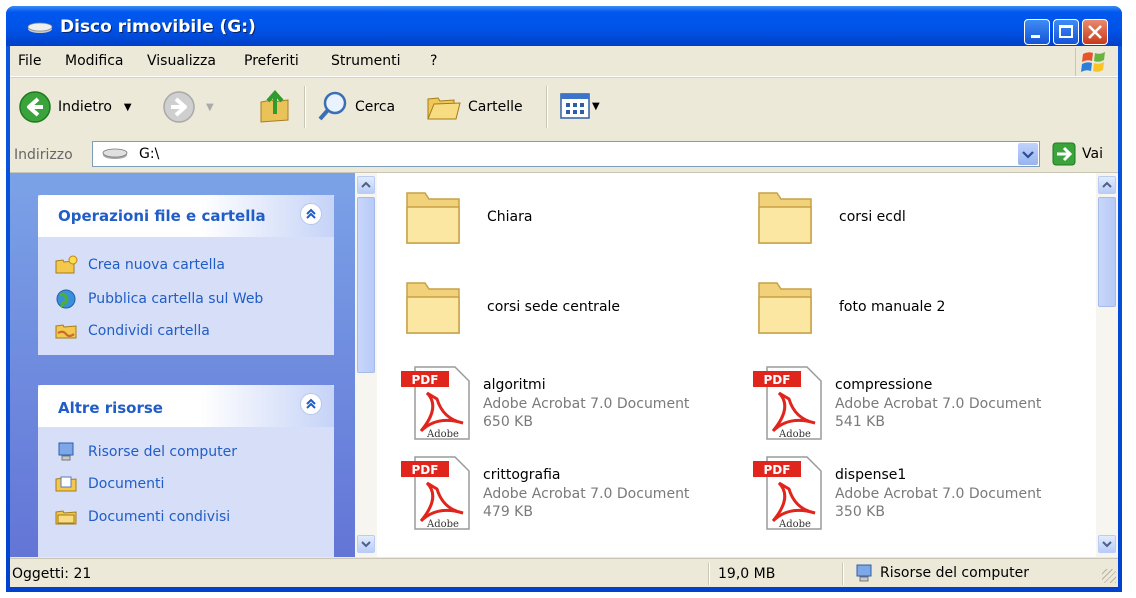 This screenshot has height=598, width=1136. Describe the element at coordinates (35, 107) in the screenshot. I see `back-arrow-icon` at that location.